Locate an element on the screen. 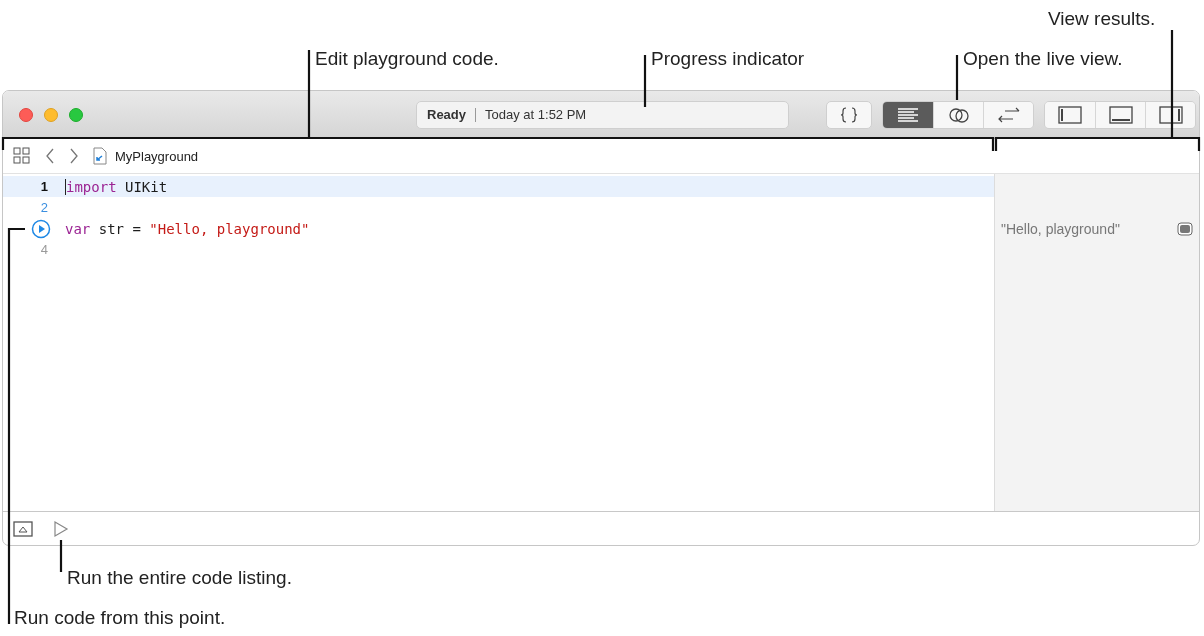  lines-icon is located at coordinates (908, 114).